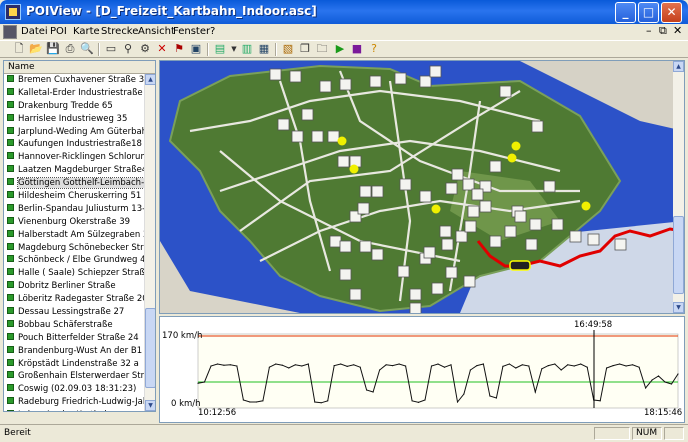  I want to click on list-item: Dobritz Berliner Straße, so click(74, 286).